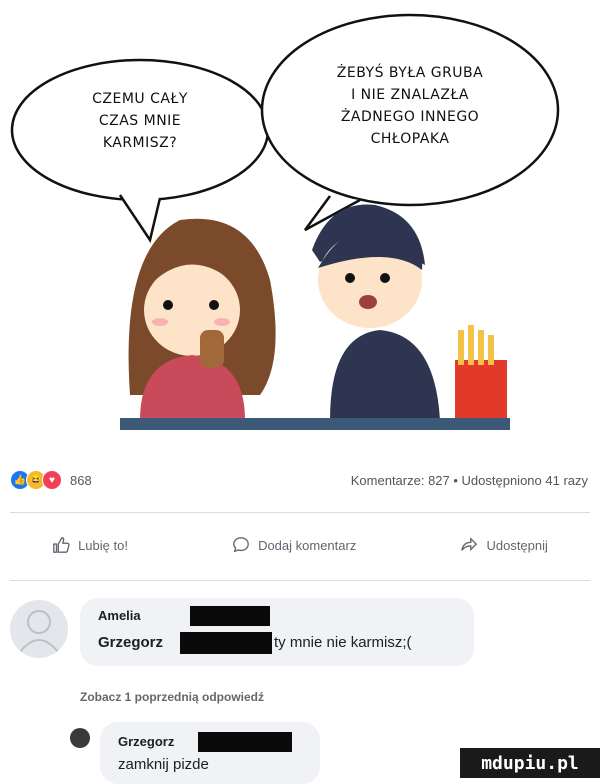 Image resolution: width=600 pixels, height=784 pixels. What do you see at coordinates (410, 139) in the screenshot?
I see `boy-bubble-line: CHŁOPAKA` at bounding box center [410, 139].